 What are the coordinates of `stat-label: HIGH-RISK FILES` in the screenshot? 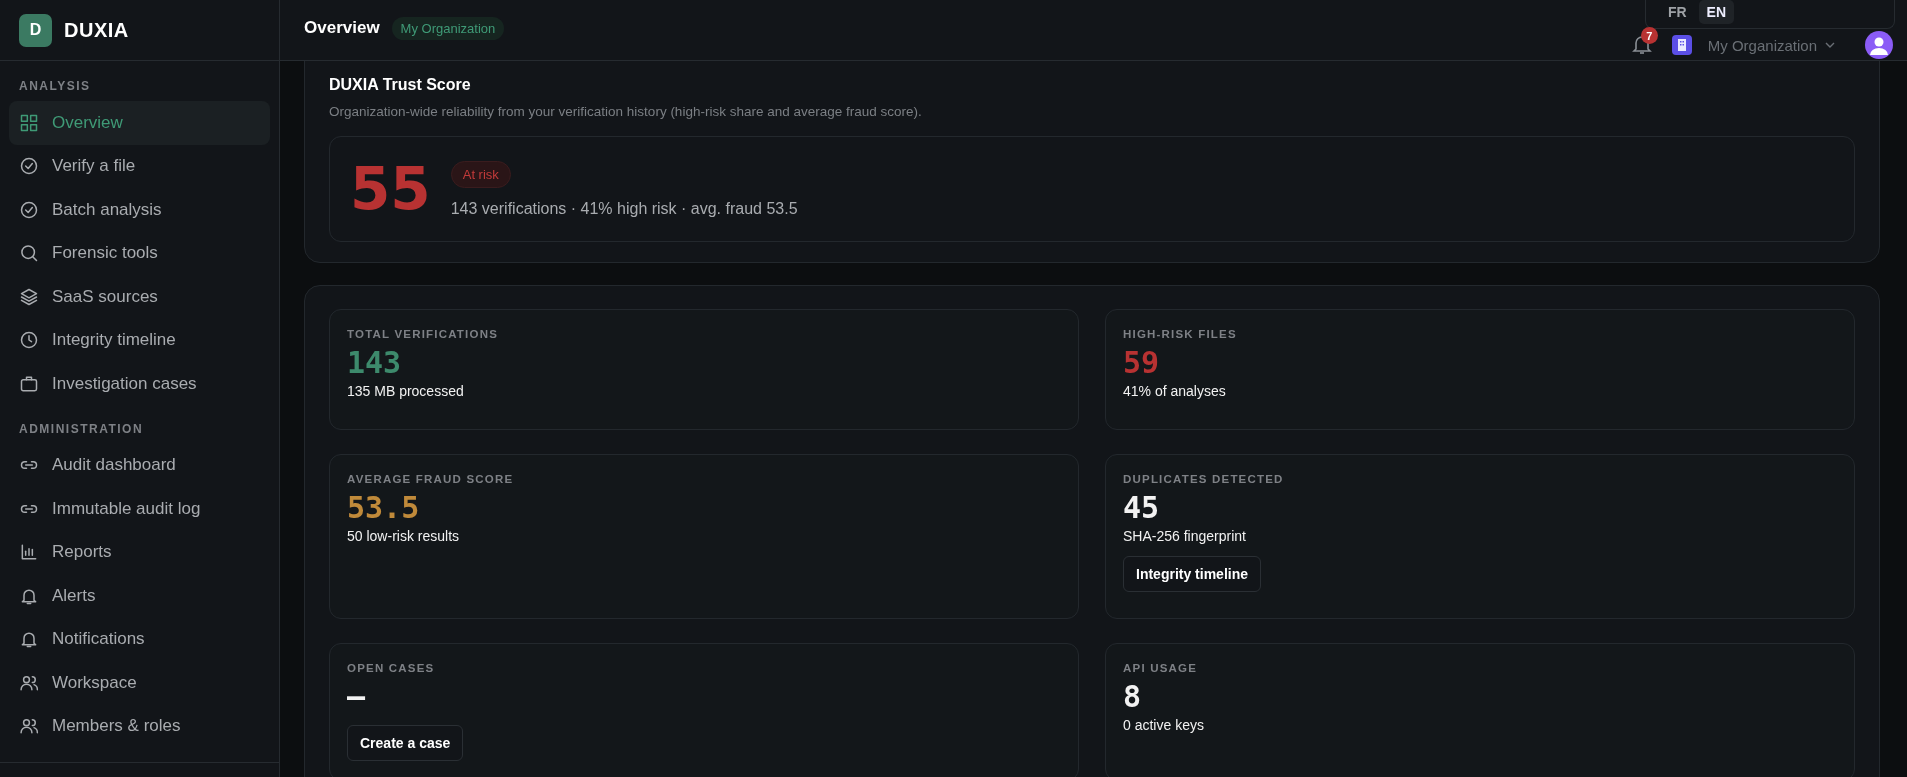 It's located at (1180, 334).